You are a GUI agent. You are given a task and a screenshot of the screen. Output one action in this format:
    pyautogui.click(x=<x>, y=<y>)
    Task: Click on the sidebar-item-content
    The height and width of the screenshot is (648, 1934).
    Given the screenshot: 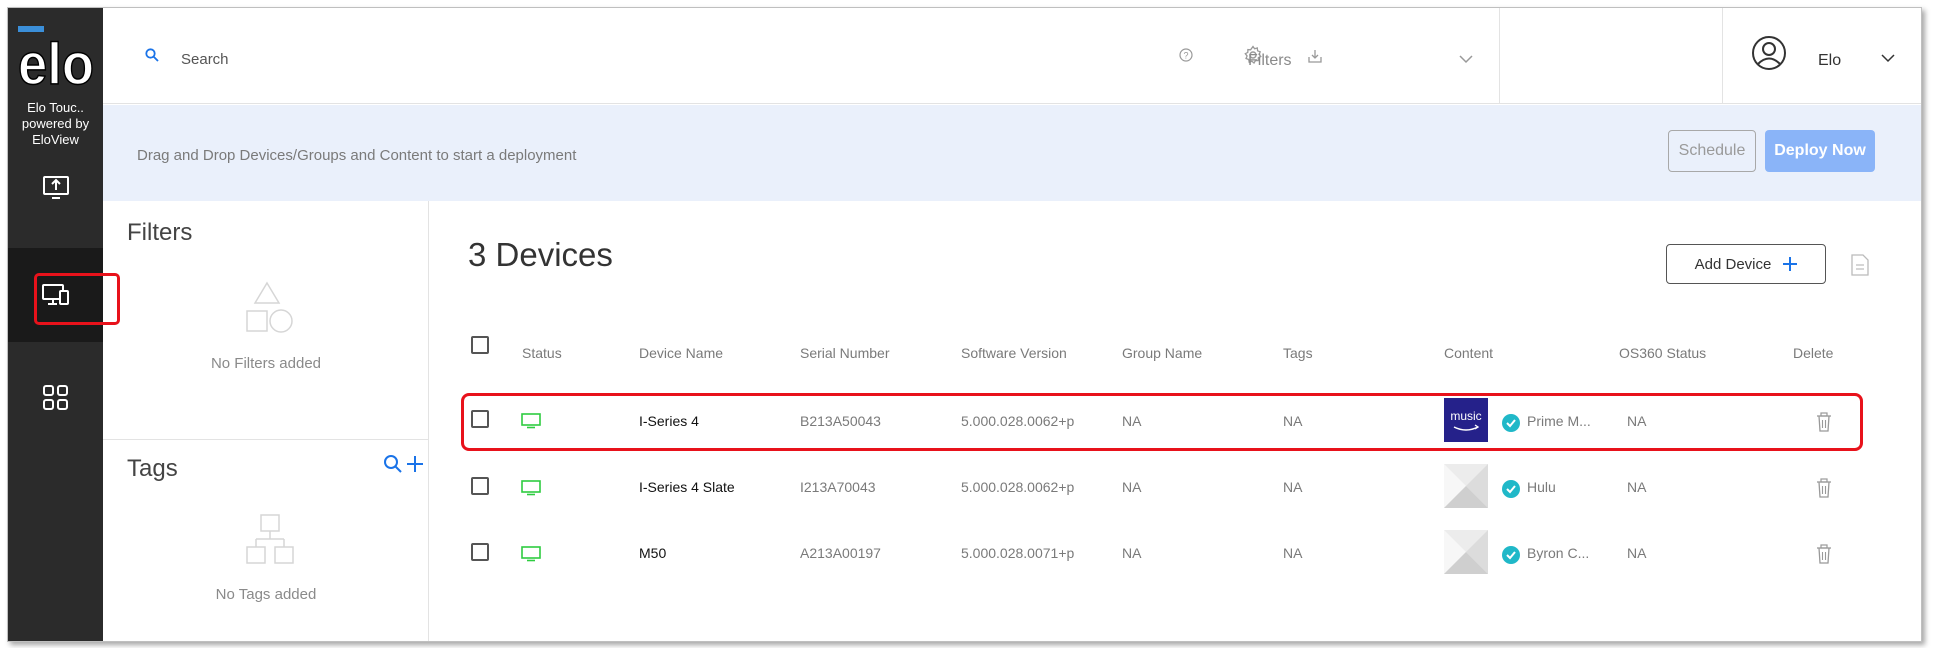 What is the action you would take?
    pyautogui.click(x=55, y=188)
    